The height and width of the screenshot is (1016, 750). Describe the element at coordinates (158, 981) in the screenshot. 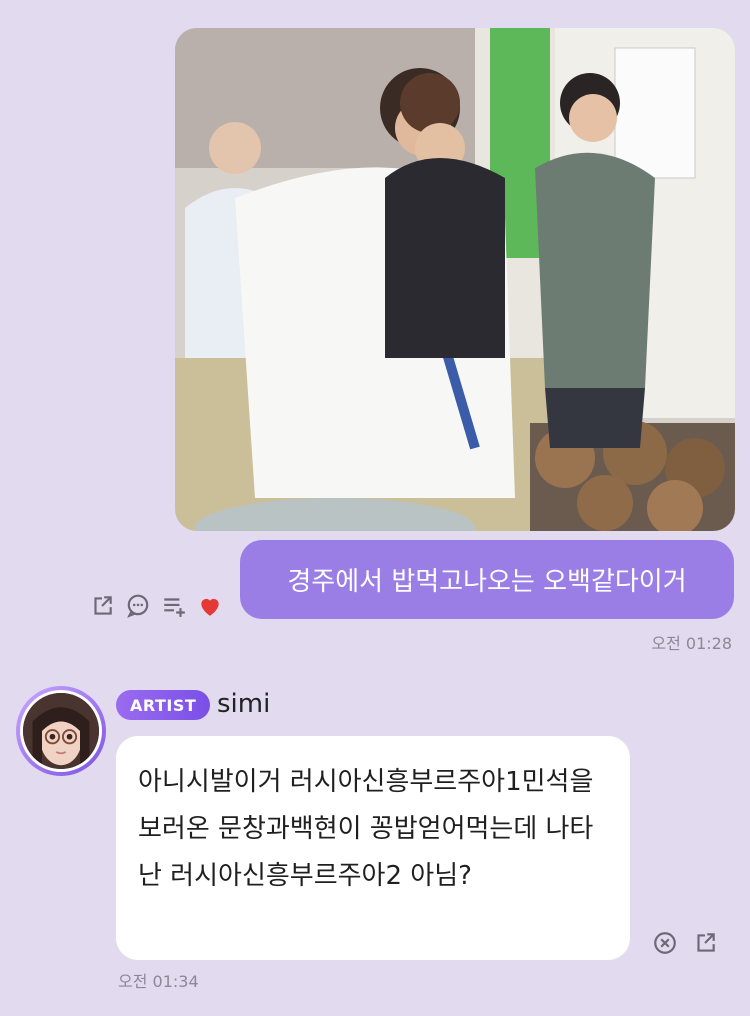

I see `incoming-message-time: 오전 01:34` at that location.